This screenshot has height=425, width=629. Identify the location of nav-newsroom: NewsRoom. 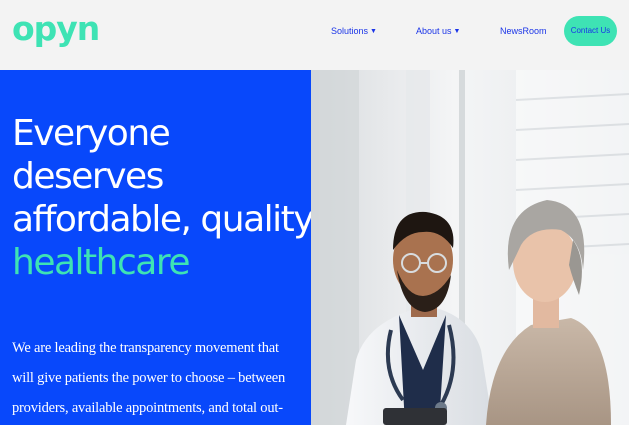
(523, 31).